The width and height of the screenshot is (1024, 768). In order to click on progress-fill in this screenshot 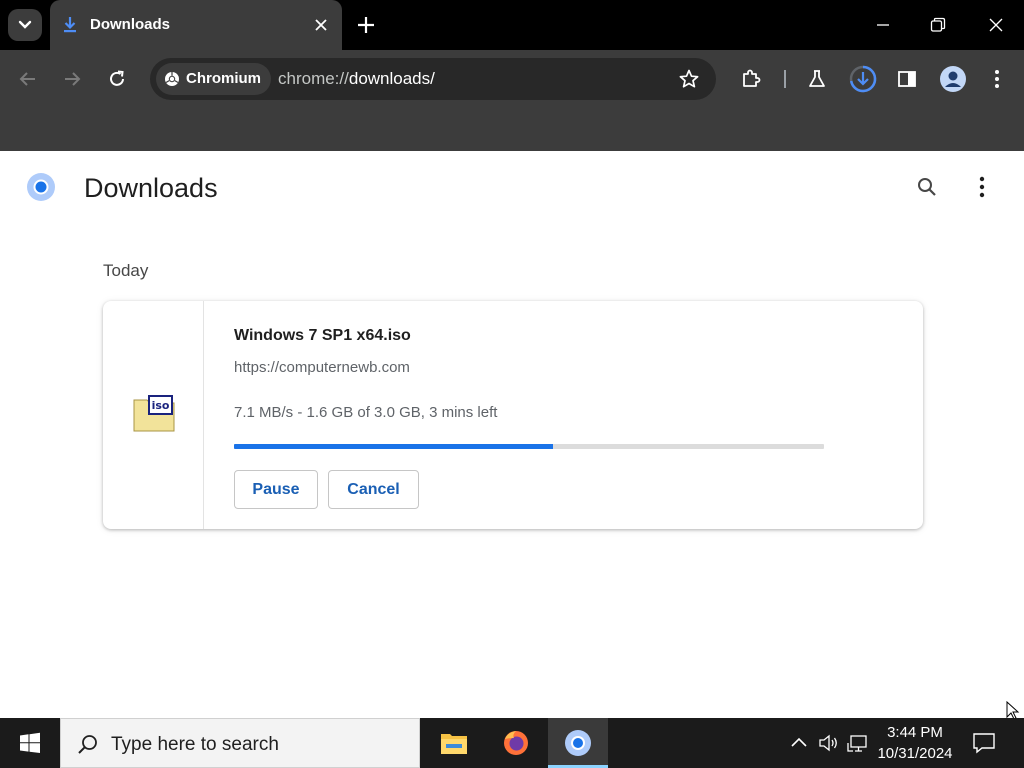, I will do `click(393, 446)`.